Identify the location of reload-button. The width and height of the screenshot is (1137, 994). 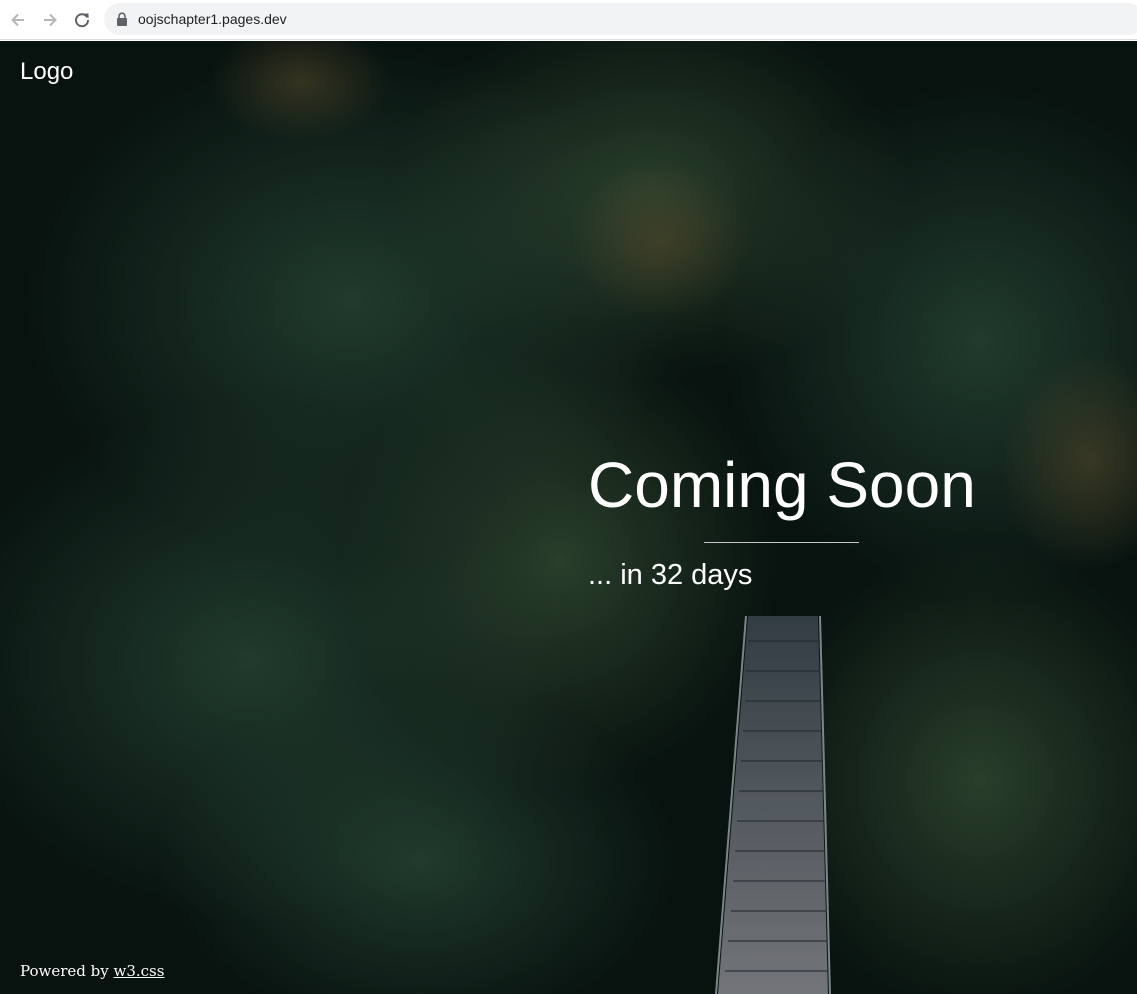
(82, 20).